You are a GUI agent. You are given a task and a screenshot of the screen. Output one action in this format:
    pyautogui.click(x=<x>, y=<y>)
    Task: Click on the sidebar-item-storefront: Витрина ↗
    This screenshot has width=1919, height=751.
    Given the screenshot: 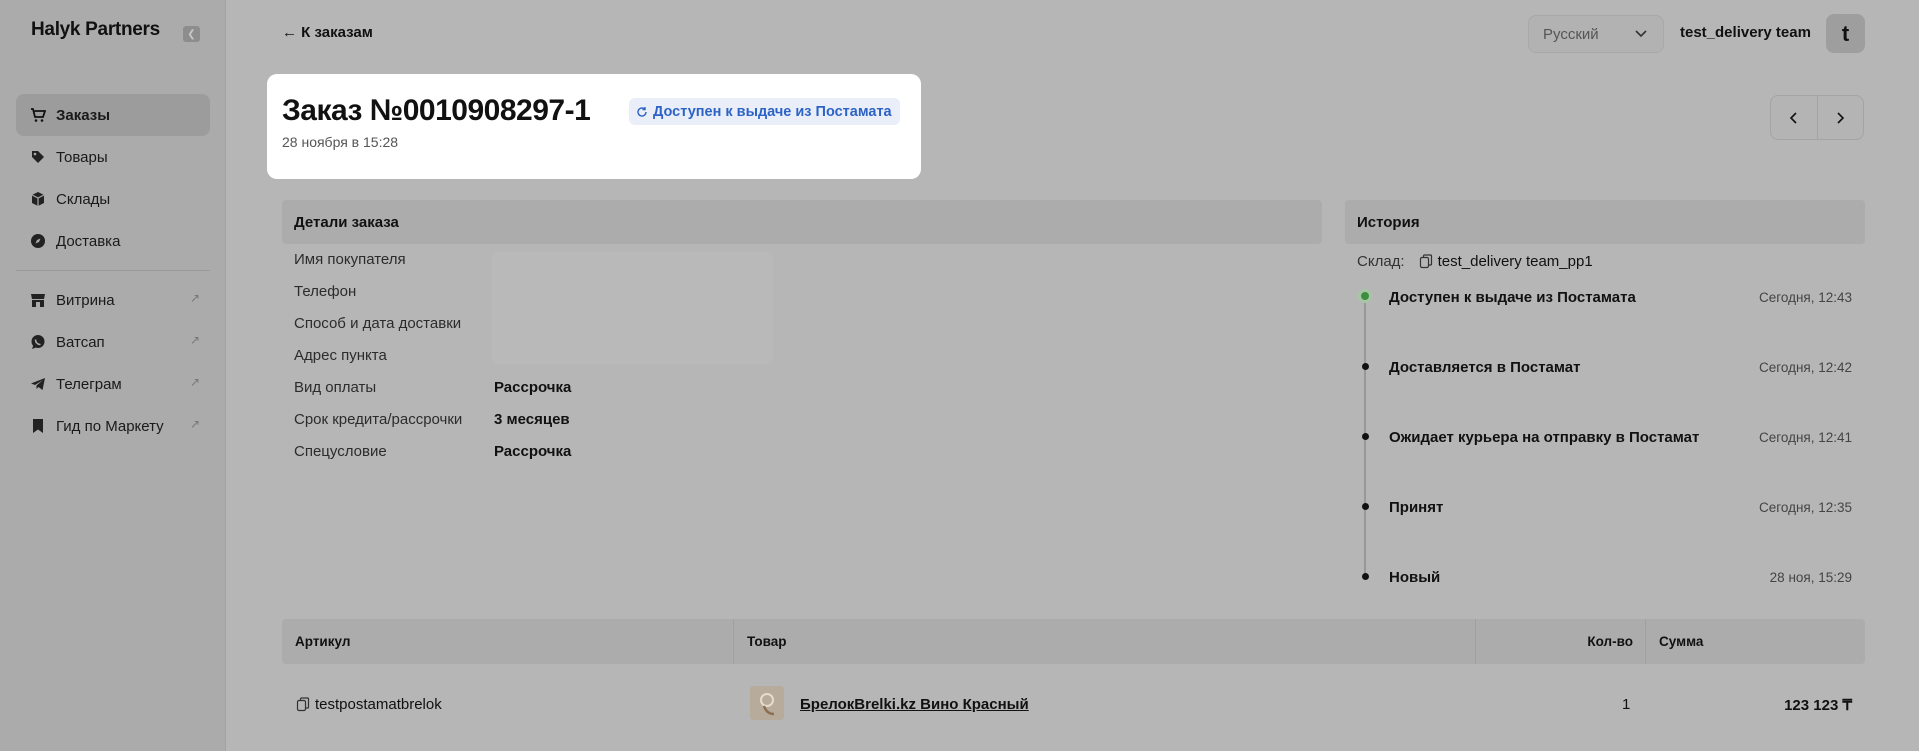 What is the action you would take?
    pyautogui.click(x=113, y=300)
    